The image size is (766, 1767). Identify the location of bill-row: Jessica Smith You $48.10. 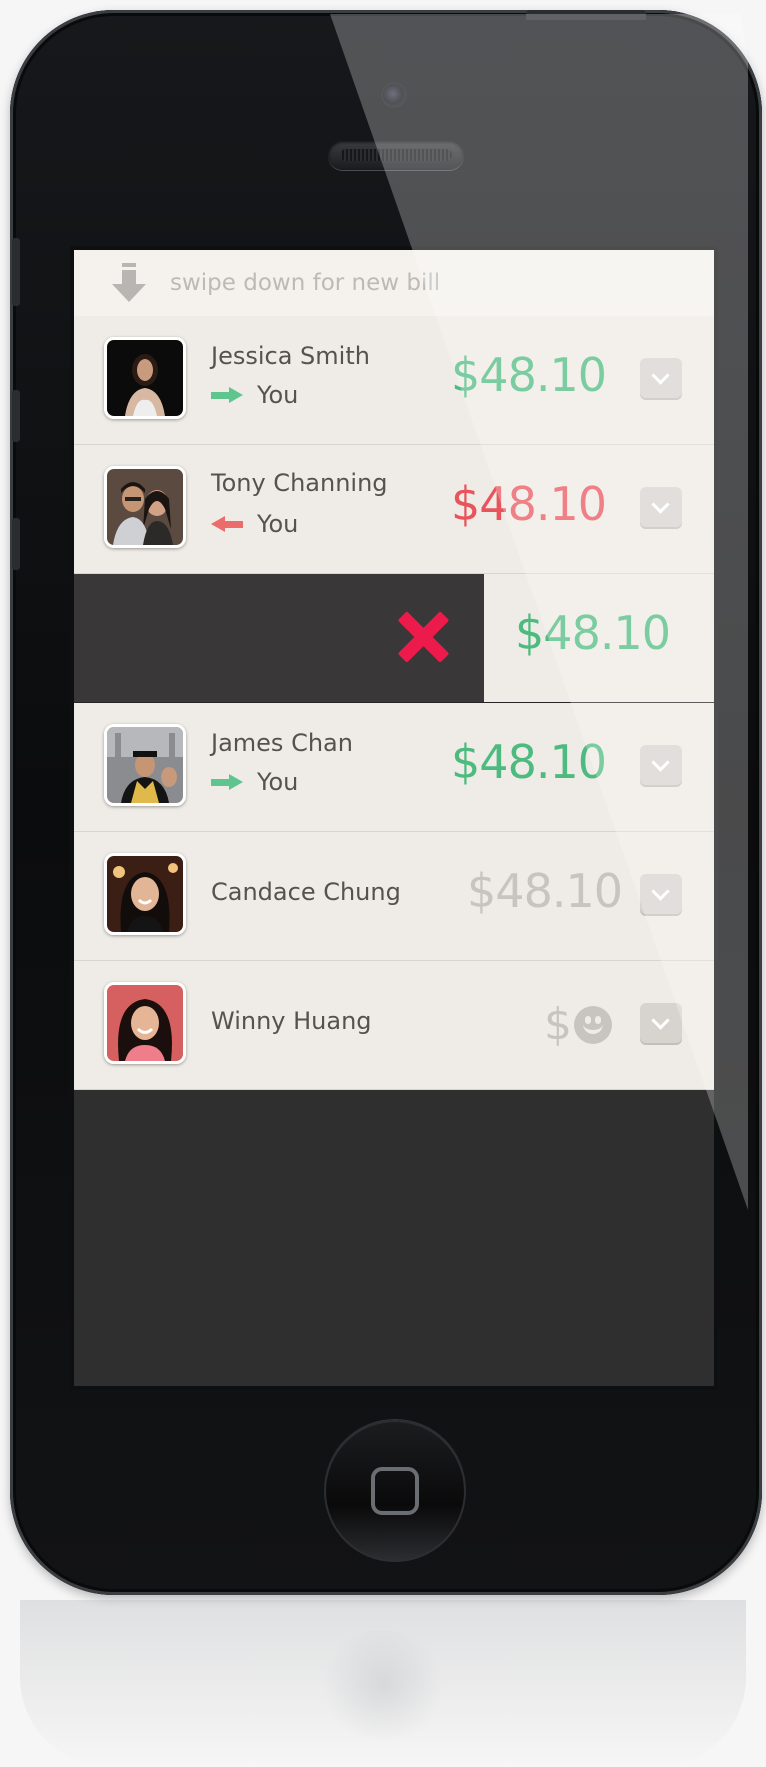
(394, 380).